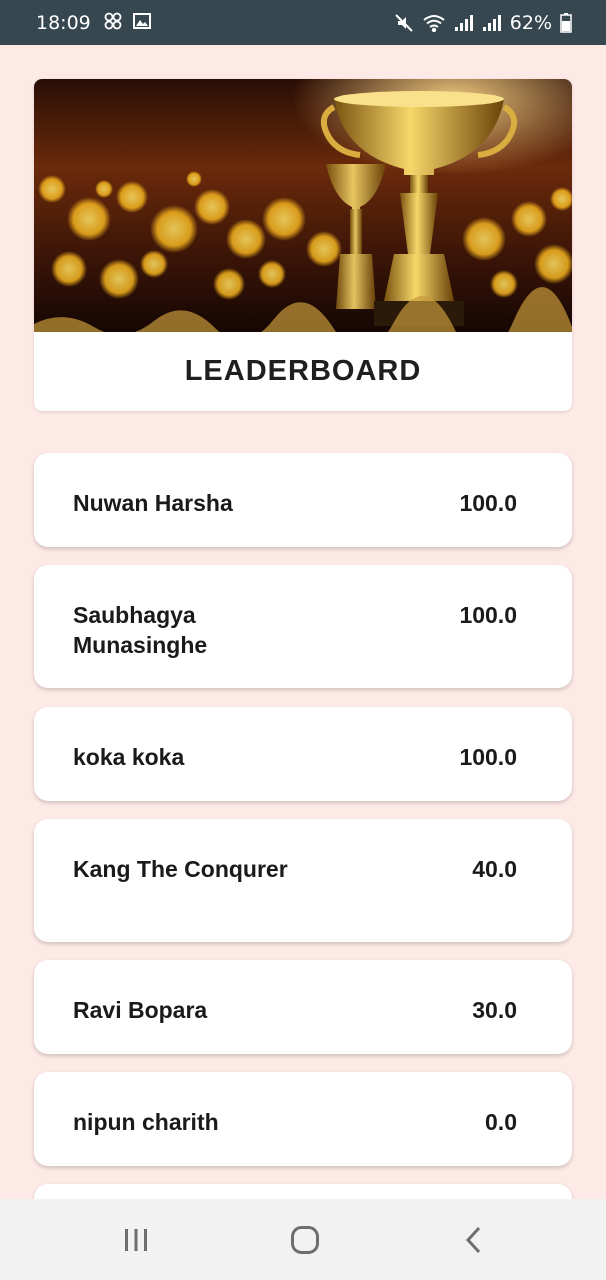 This screenshot has height=1280, width=606. I want to click on player-name: nipun charith, so click(146, 1122).